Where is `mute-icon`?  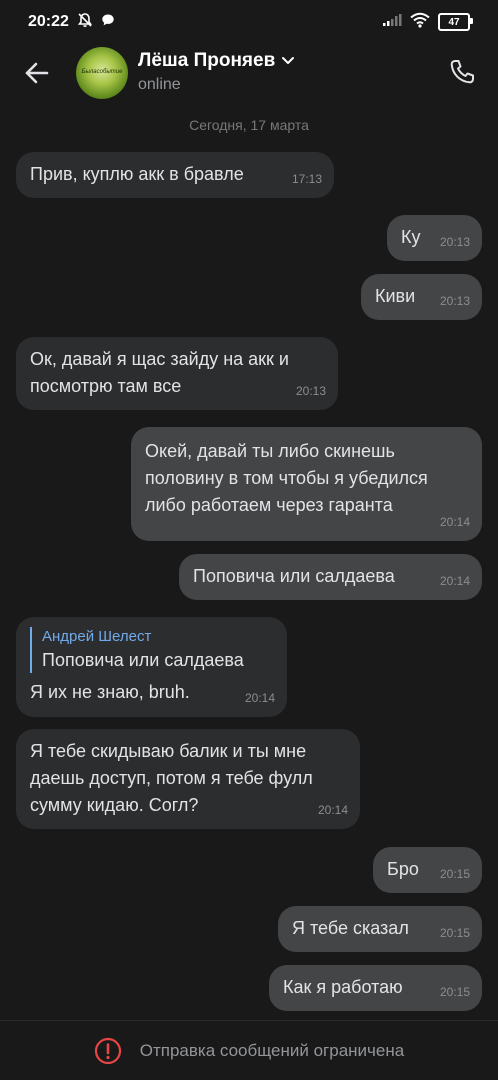
mute-icon is located at coordinates (85, 22).